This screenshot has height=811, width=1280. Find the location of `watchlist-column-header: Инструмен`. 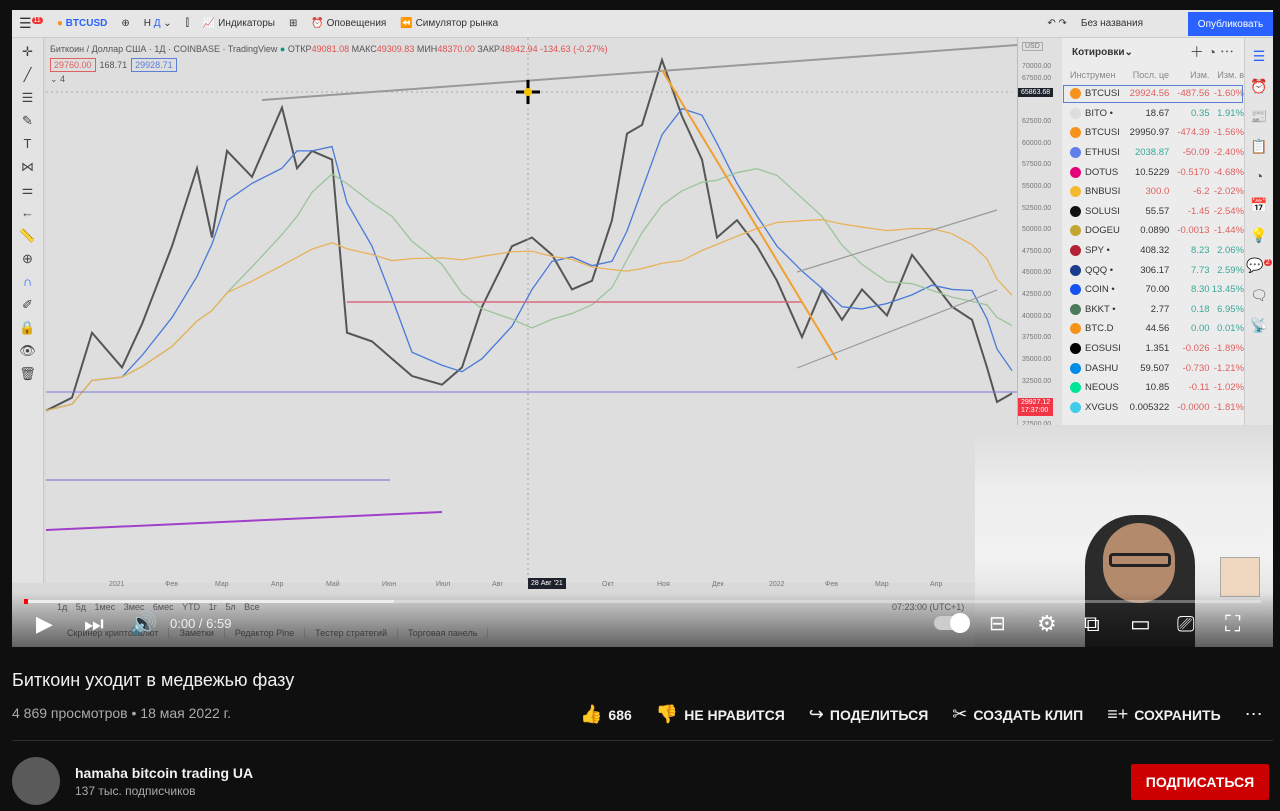

watchlist-column-header: Инструмен is located at coordinates (1098, 75).